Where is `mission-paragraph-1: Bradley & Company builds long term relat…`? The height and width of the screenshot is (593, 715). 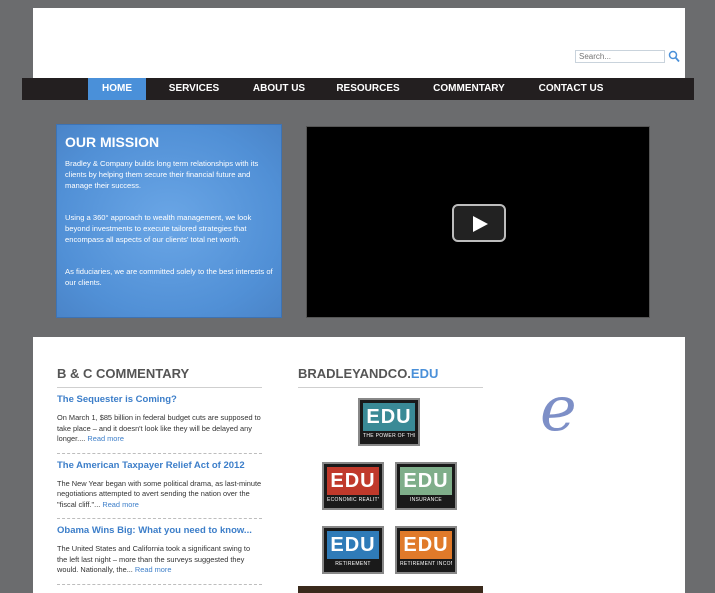
mission-paragraph-1: Bradley & Company builds long term relat… is located at coordinates (162, 174).